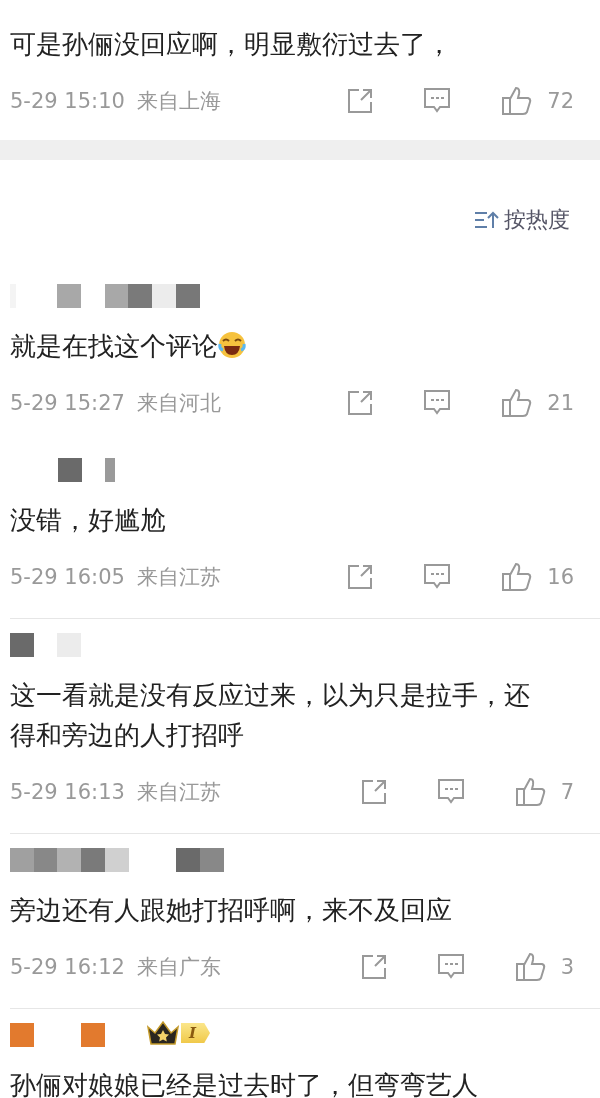  Describe the element at coordinates (522, 220) in the screenshot. I see `sort-button: 按热度` at that location.